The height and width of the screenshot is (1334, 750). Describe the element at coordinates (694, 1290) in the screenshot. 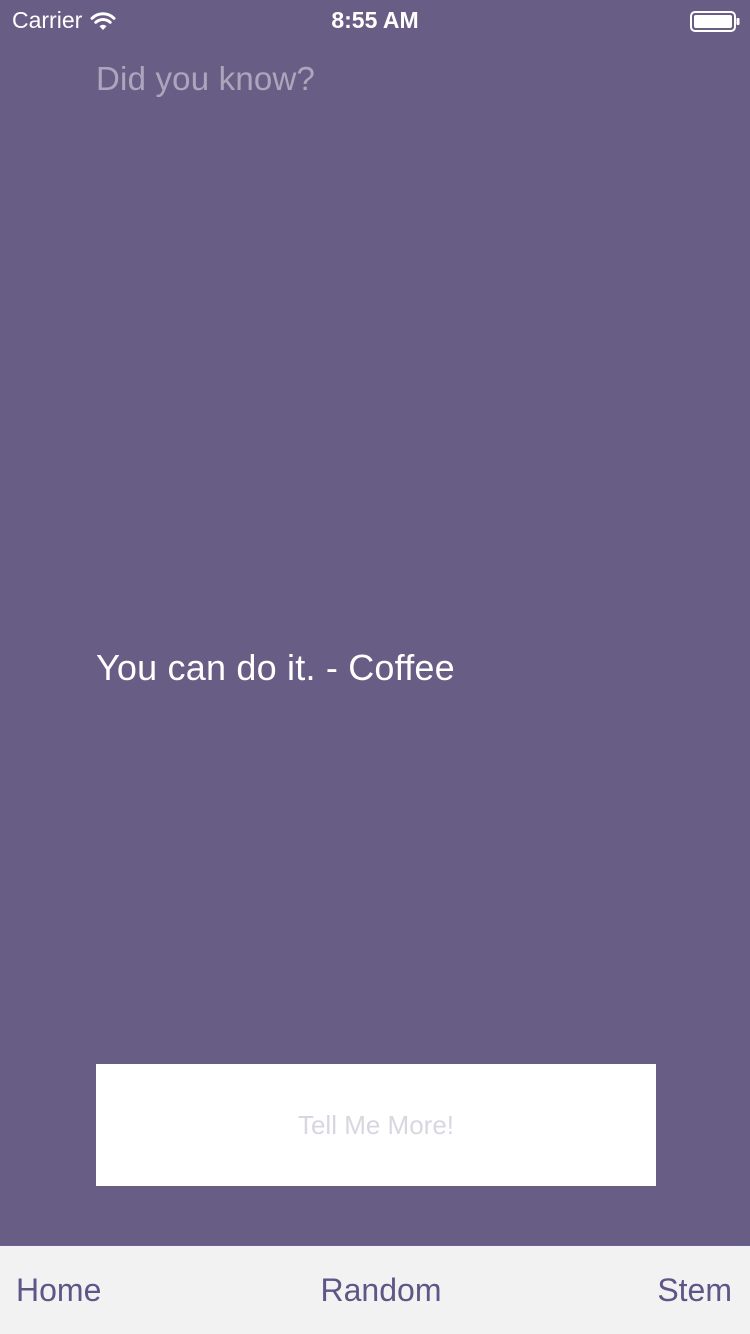

I see `tab-stem: Stem` at that location.